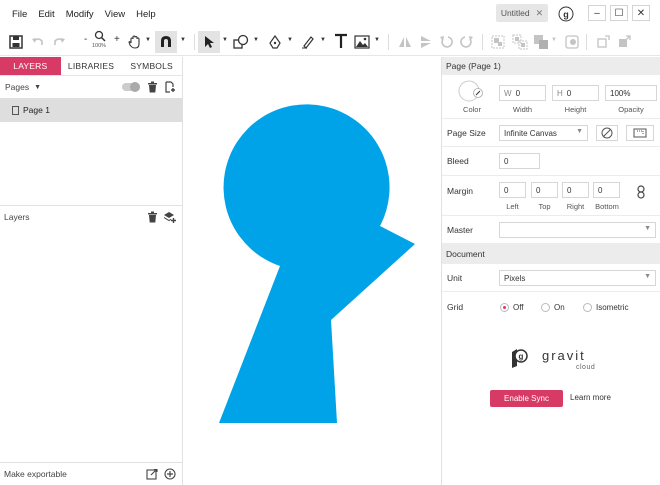 Image resolution: width=660 pixels, height=485 pixels. I want to click on margin-label: Margin, so click(460, 191).